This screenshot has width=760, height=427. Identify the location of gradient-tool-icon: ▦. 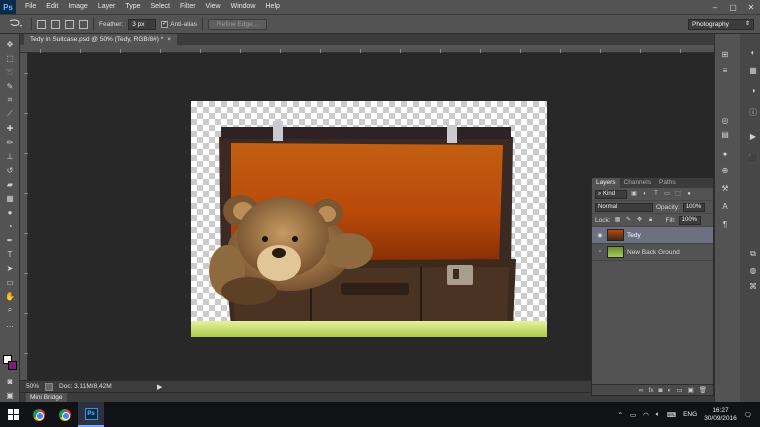
(10, 198).